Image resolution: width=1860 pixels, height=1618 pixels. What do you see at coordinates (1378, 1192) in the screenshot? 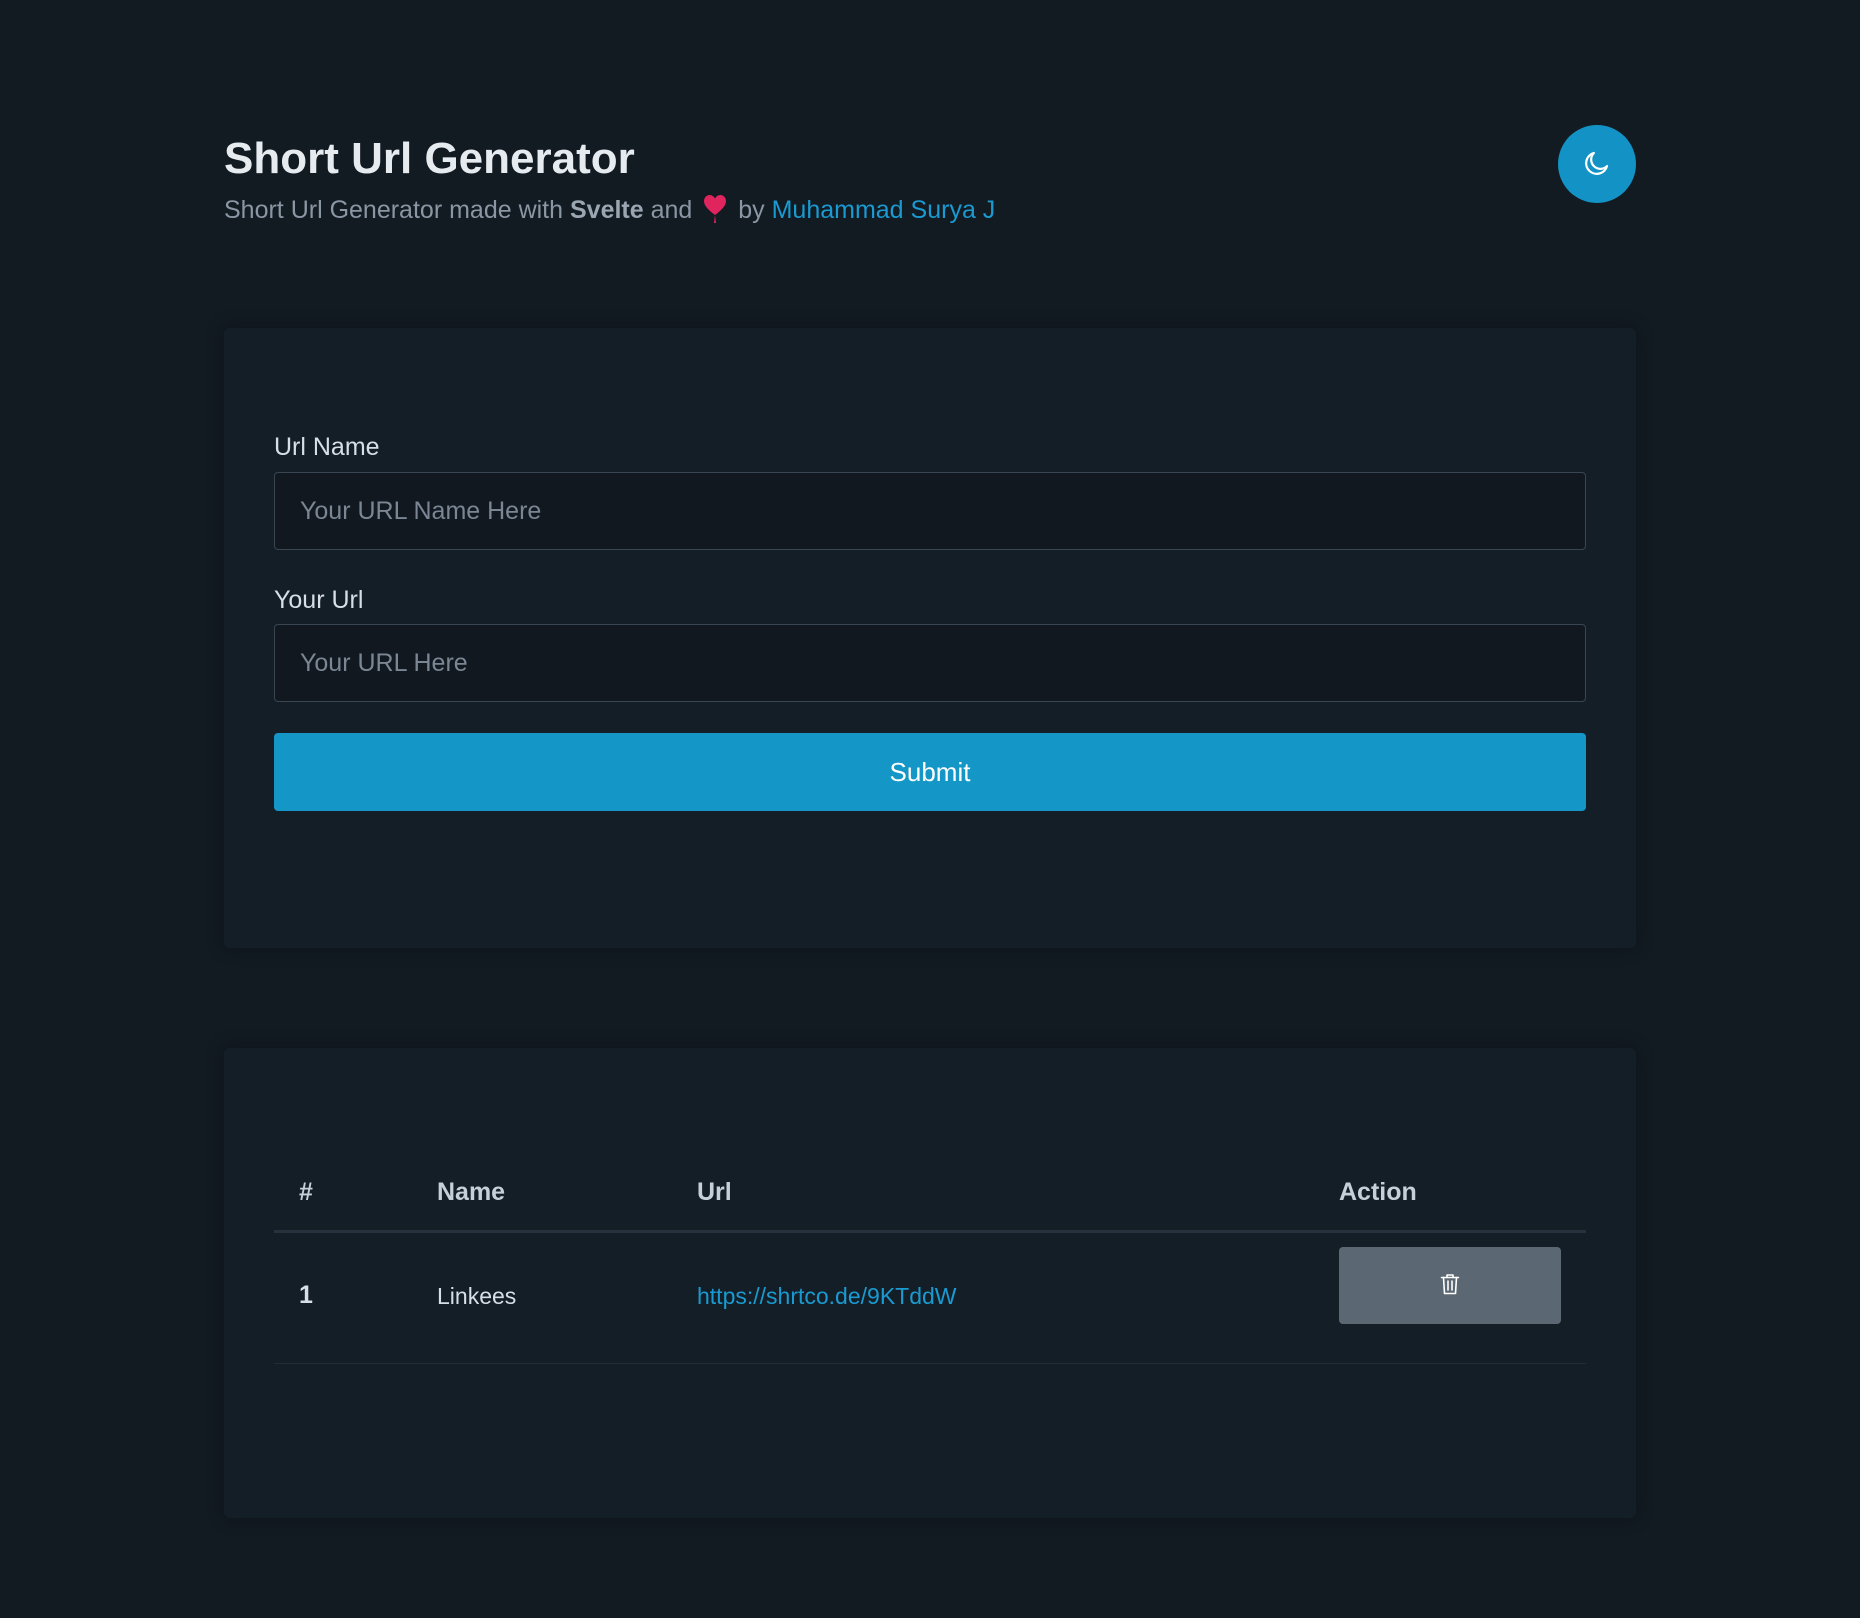
I see `column-header-action: Action` at bounding box center [1378, 1192].